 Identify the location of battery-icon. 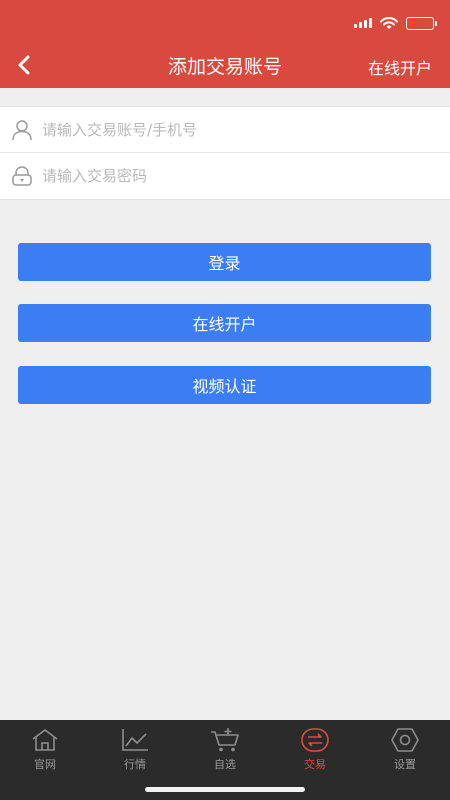
(421, 23).